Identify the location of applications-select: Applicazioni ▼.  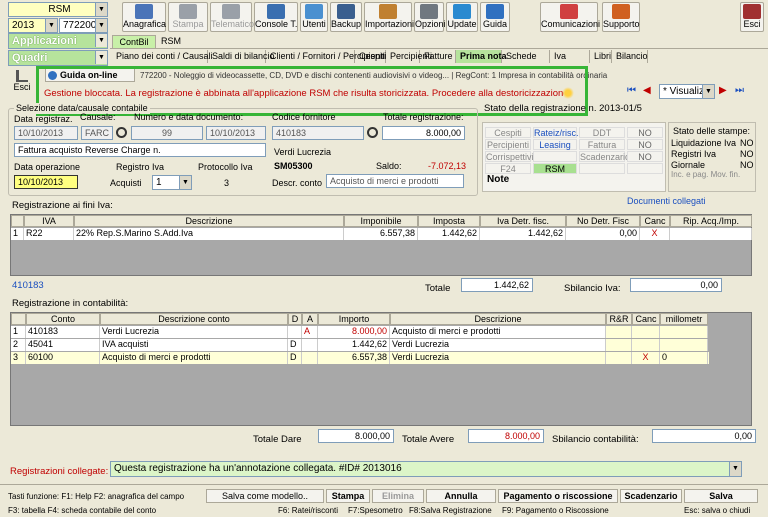
(58, 41).